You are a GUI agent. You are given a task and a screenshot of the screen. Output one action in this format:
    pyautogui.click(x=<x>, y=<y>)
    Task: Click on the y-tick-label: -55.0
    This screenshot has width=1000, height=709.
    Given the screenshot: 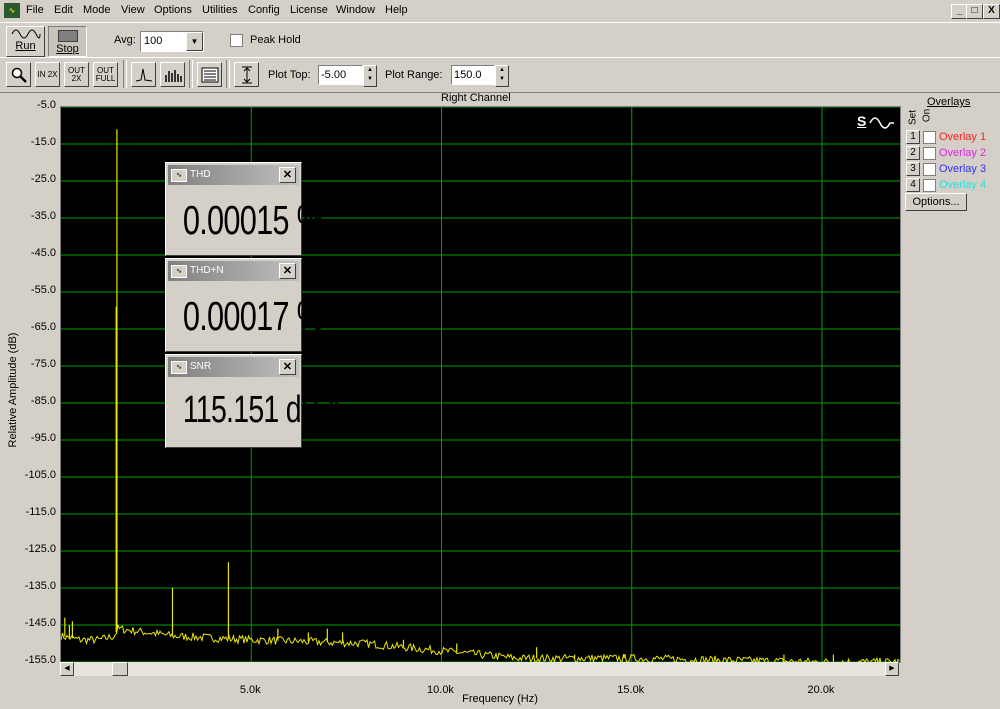 What is the action you would take?
    pyautogui.click(x=43, y=290)
    